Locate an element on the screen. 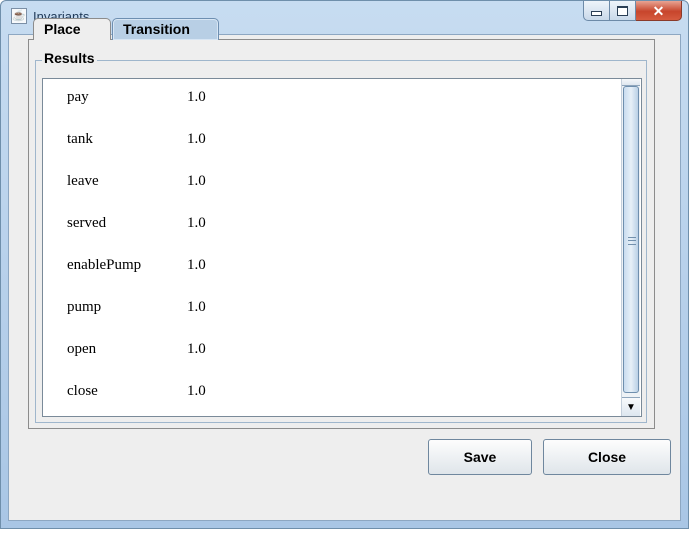 This screenshot has height=533, width=691. minimize-button is located at coordinates (596, 11).